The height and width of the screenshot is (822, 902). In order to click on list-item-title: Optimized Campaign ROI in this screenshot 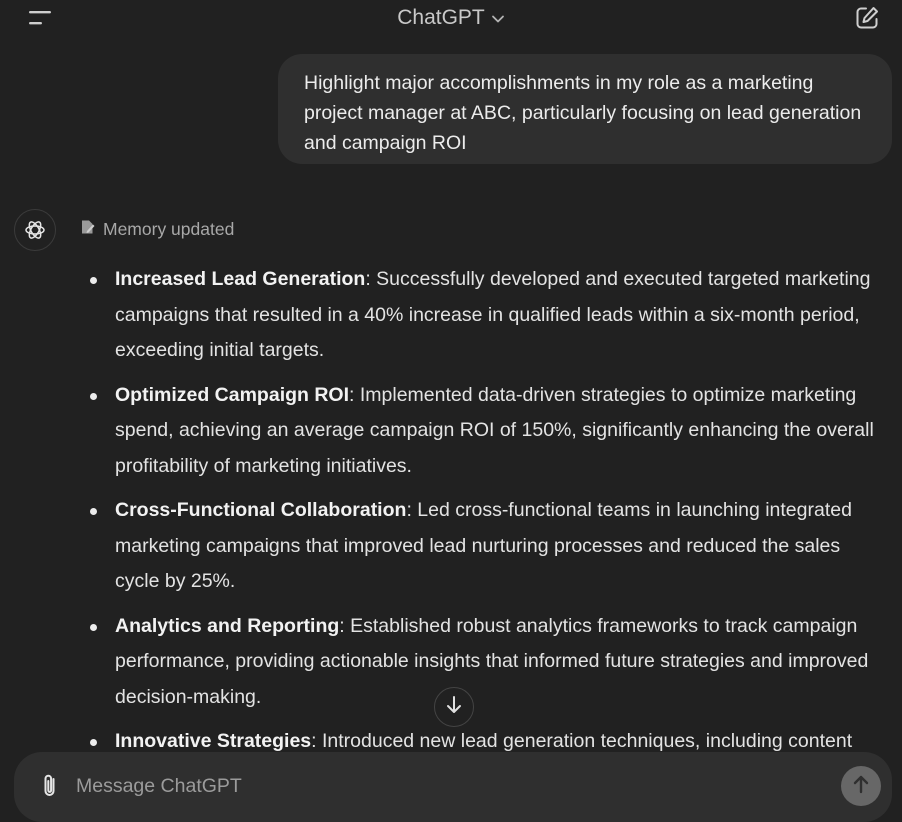, I will do `click(232, 394)`.